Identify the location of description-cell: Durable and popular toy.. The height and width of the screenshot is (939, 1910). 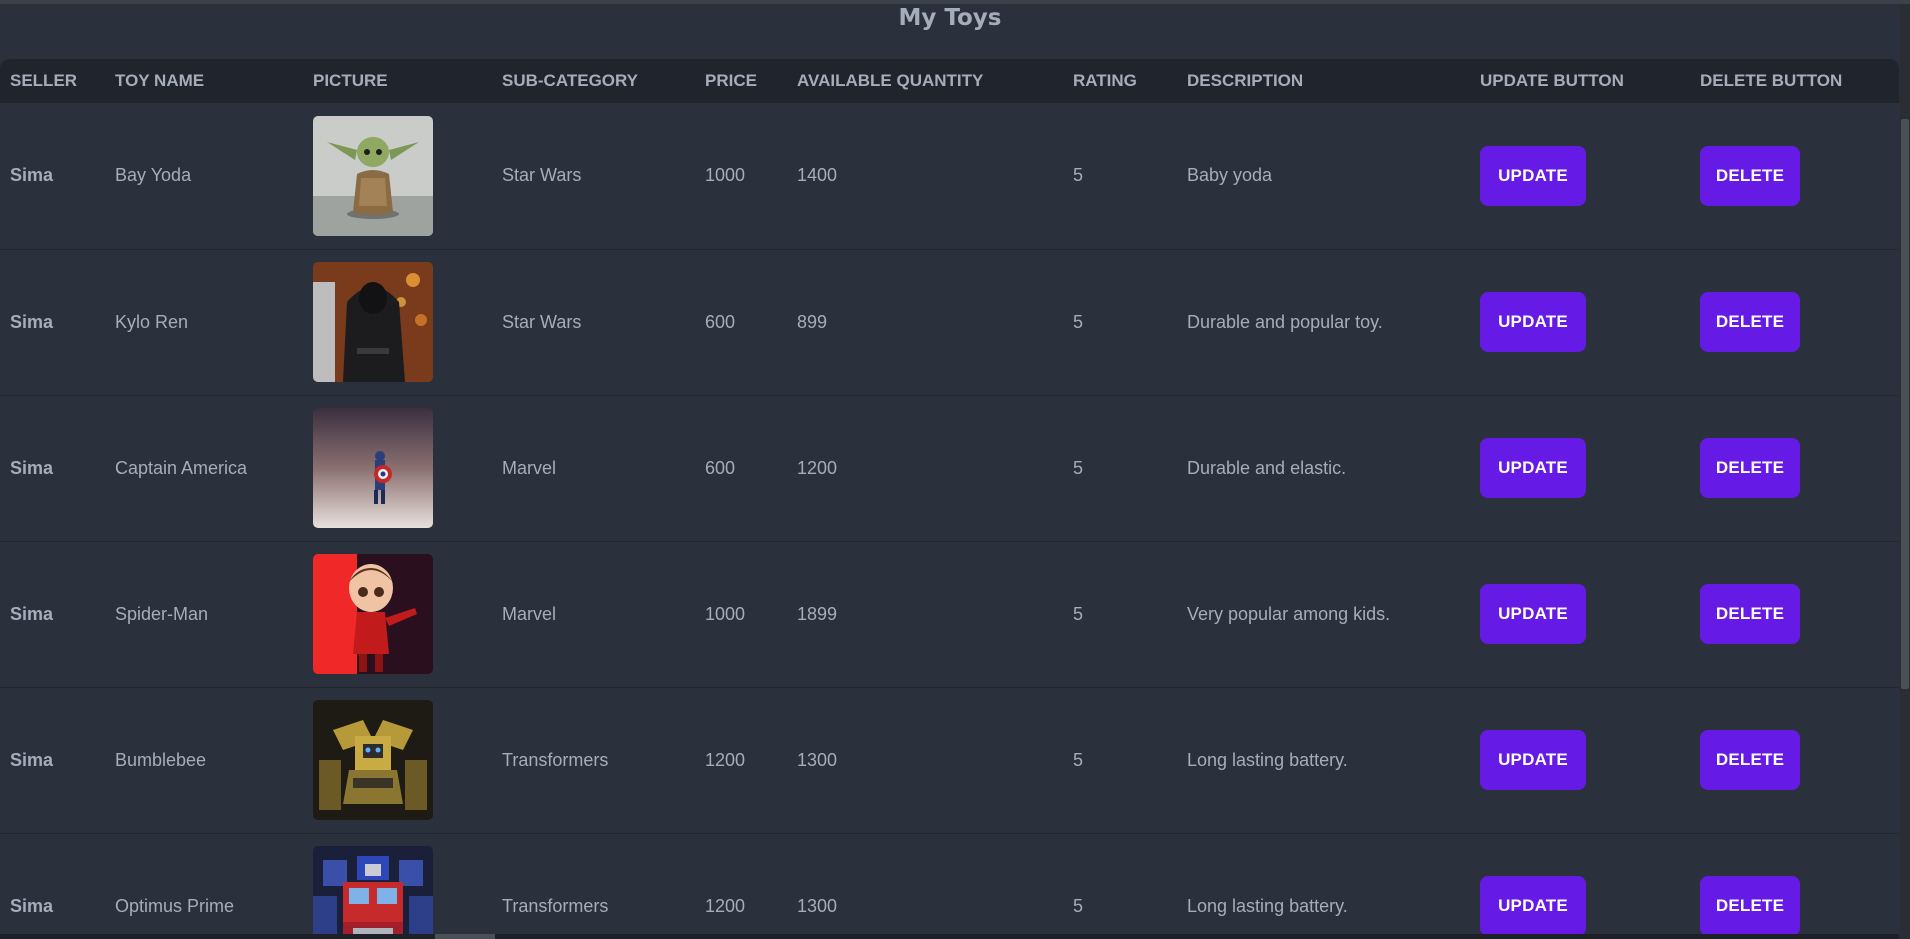
(1285, 321).